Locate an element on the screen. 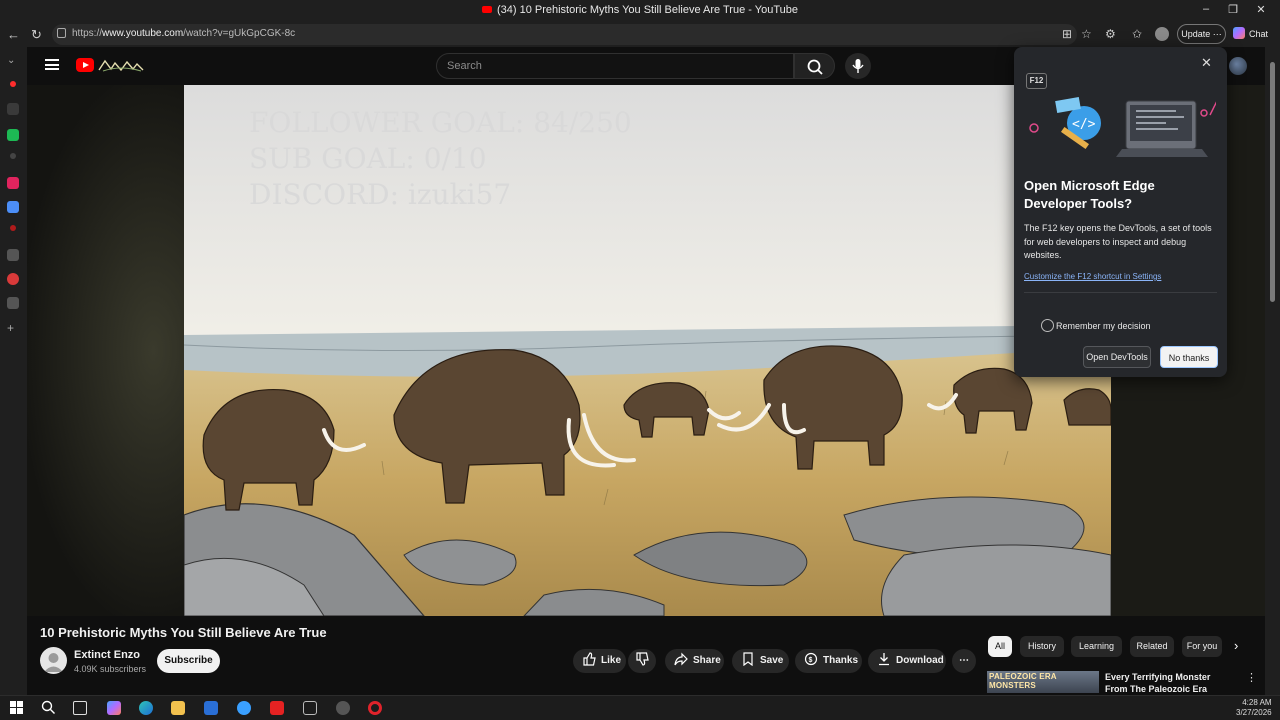  favorites-icon: ✩ is located at coordinates (1137, 34).